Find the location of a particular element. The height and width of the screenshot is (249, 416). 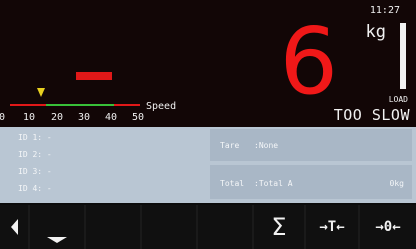

clock: 11:27 is located at coordinates (384, 10).